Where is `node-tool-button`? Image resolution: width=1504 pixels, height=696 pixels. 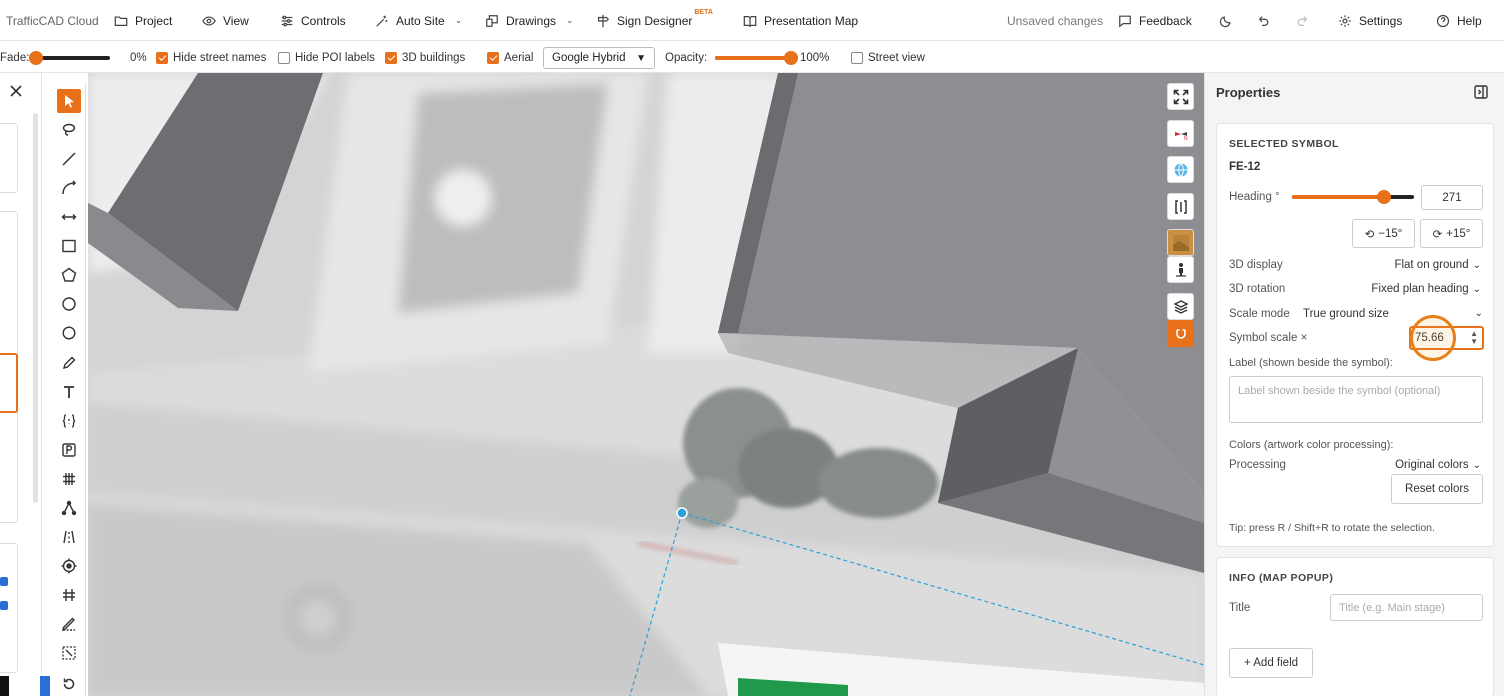 node-tool-button is located at coordinates (69, 508).